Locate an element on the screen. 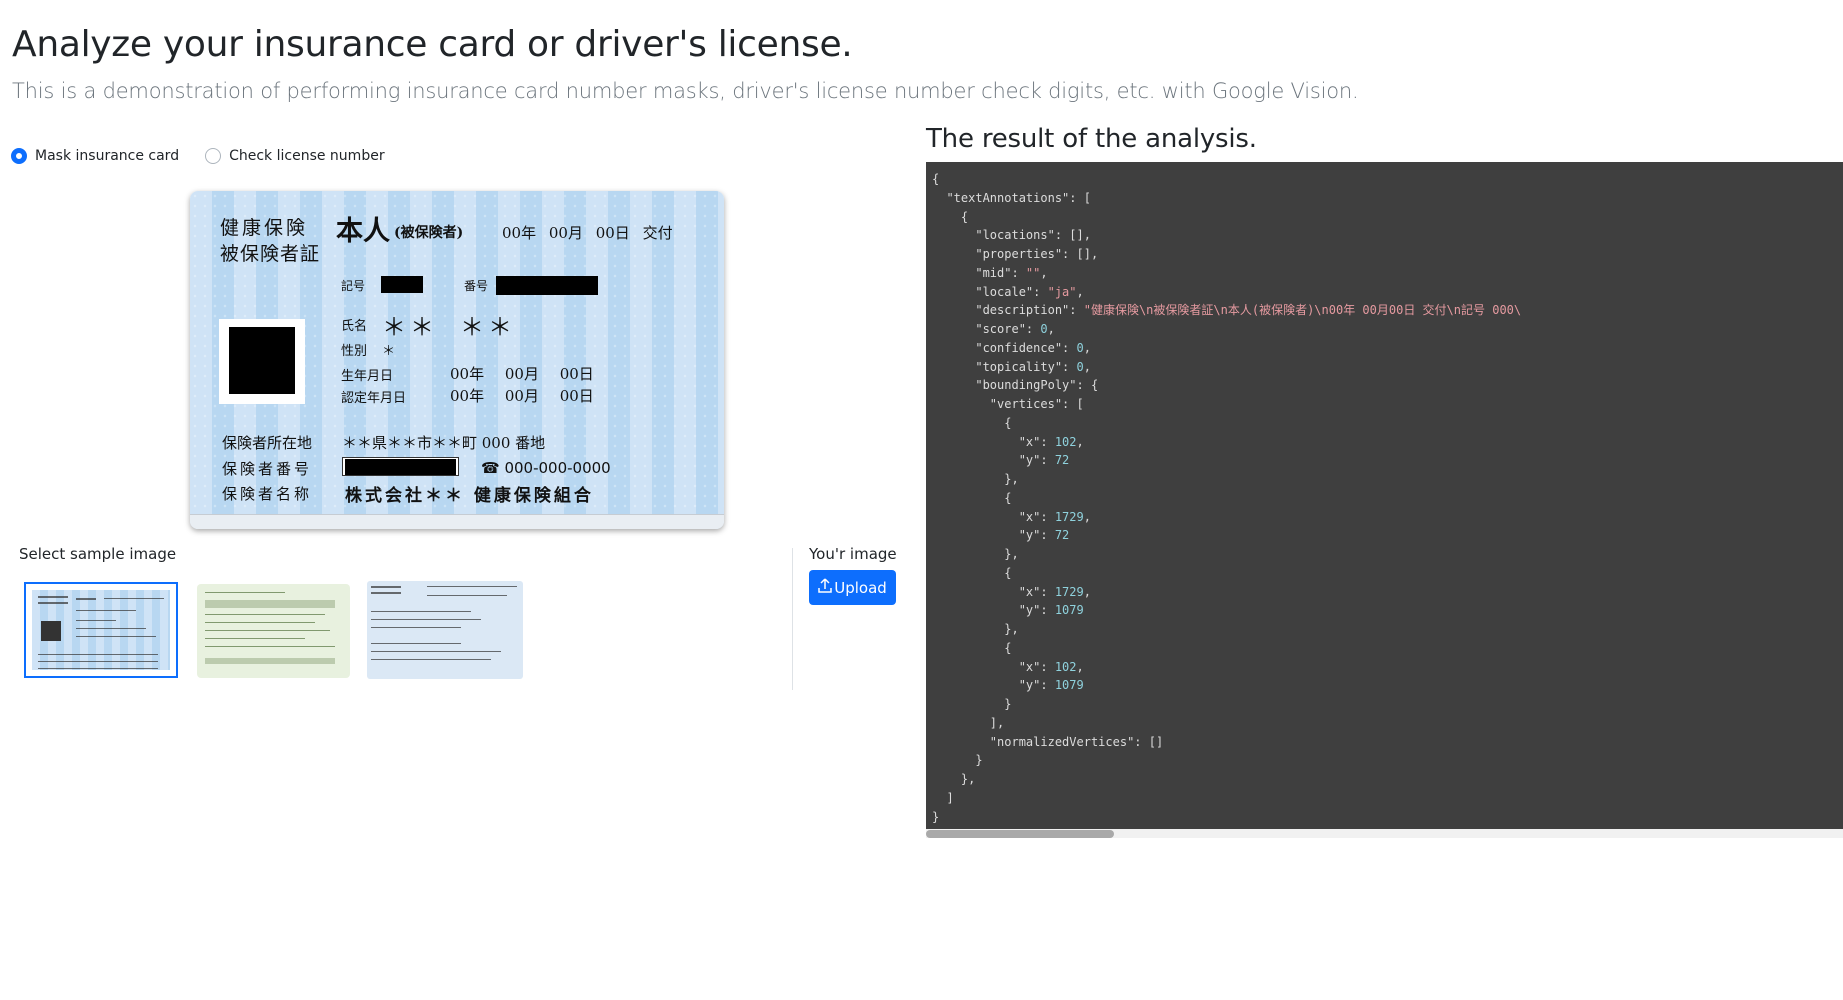 The height and width of the screenshot is (1000, 1843). json-line: ], is located at coordinates (968, 722).